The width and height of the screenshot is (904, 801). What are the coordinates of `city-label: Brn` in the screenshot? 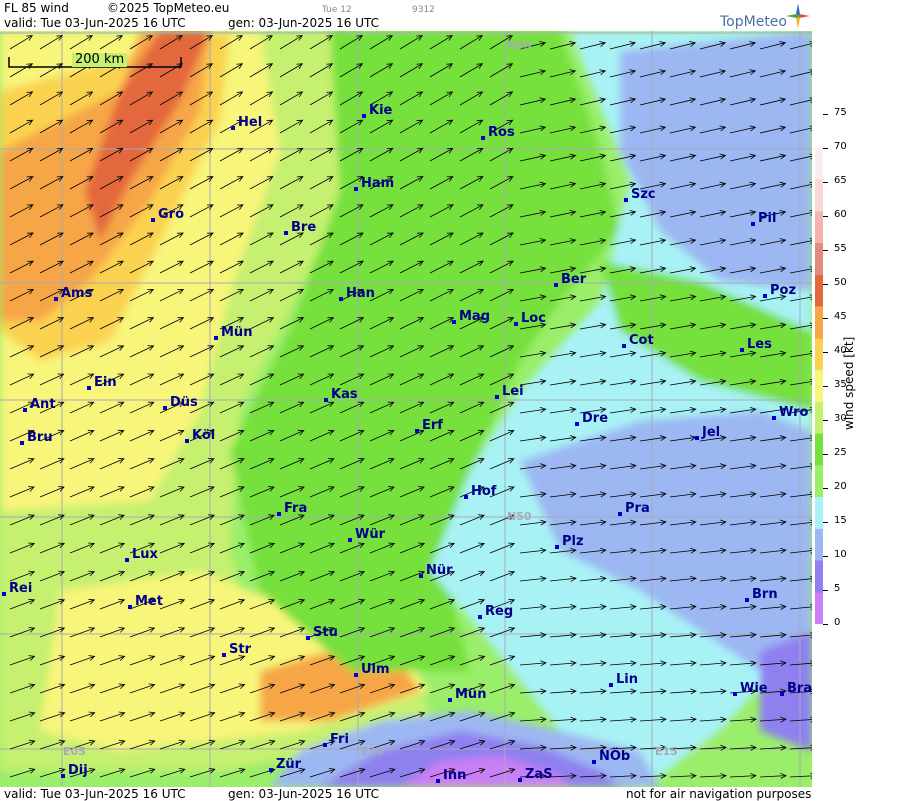 It's located at (765, 594).